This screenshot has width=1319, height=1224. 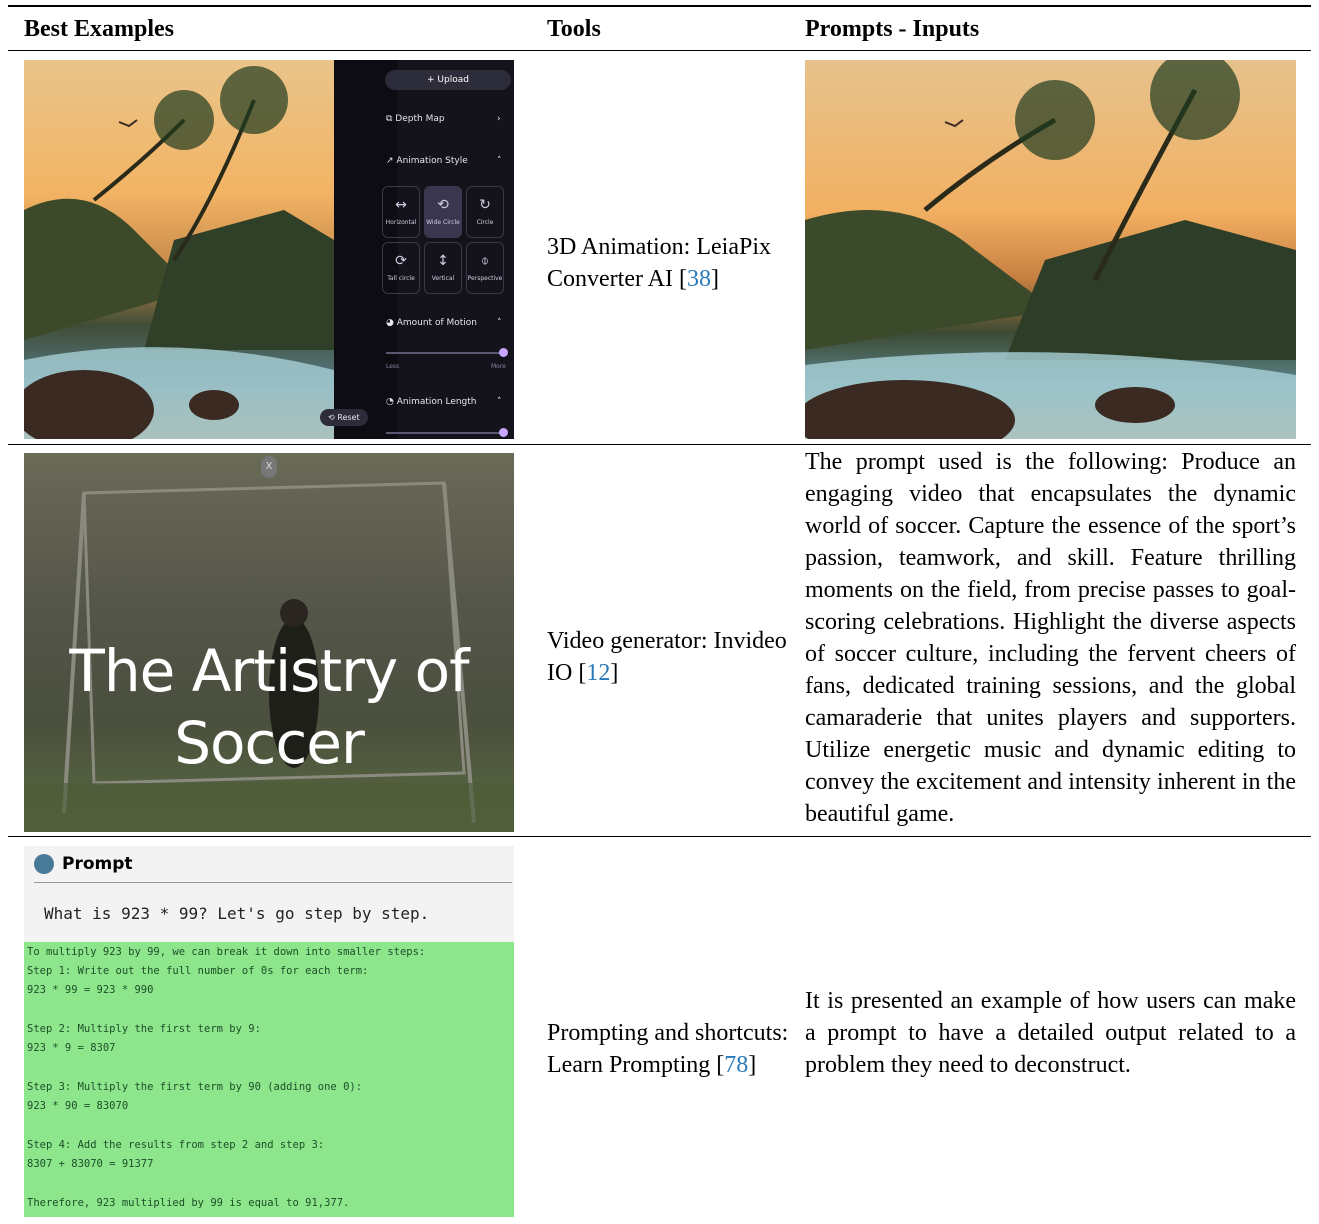 I want to click on answer-line: Step 2: Multiply the first term by 9:, so click(x=144, y=1029).